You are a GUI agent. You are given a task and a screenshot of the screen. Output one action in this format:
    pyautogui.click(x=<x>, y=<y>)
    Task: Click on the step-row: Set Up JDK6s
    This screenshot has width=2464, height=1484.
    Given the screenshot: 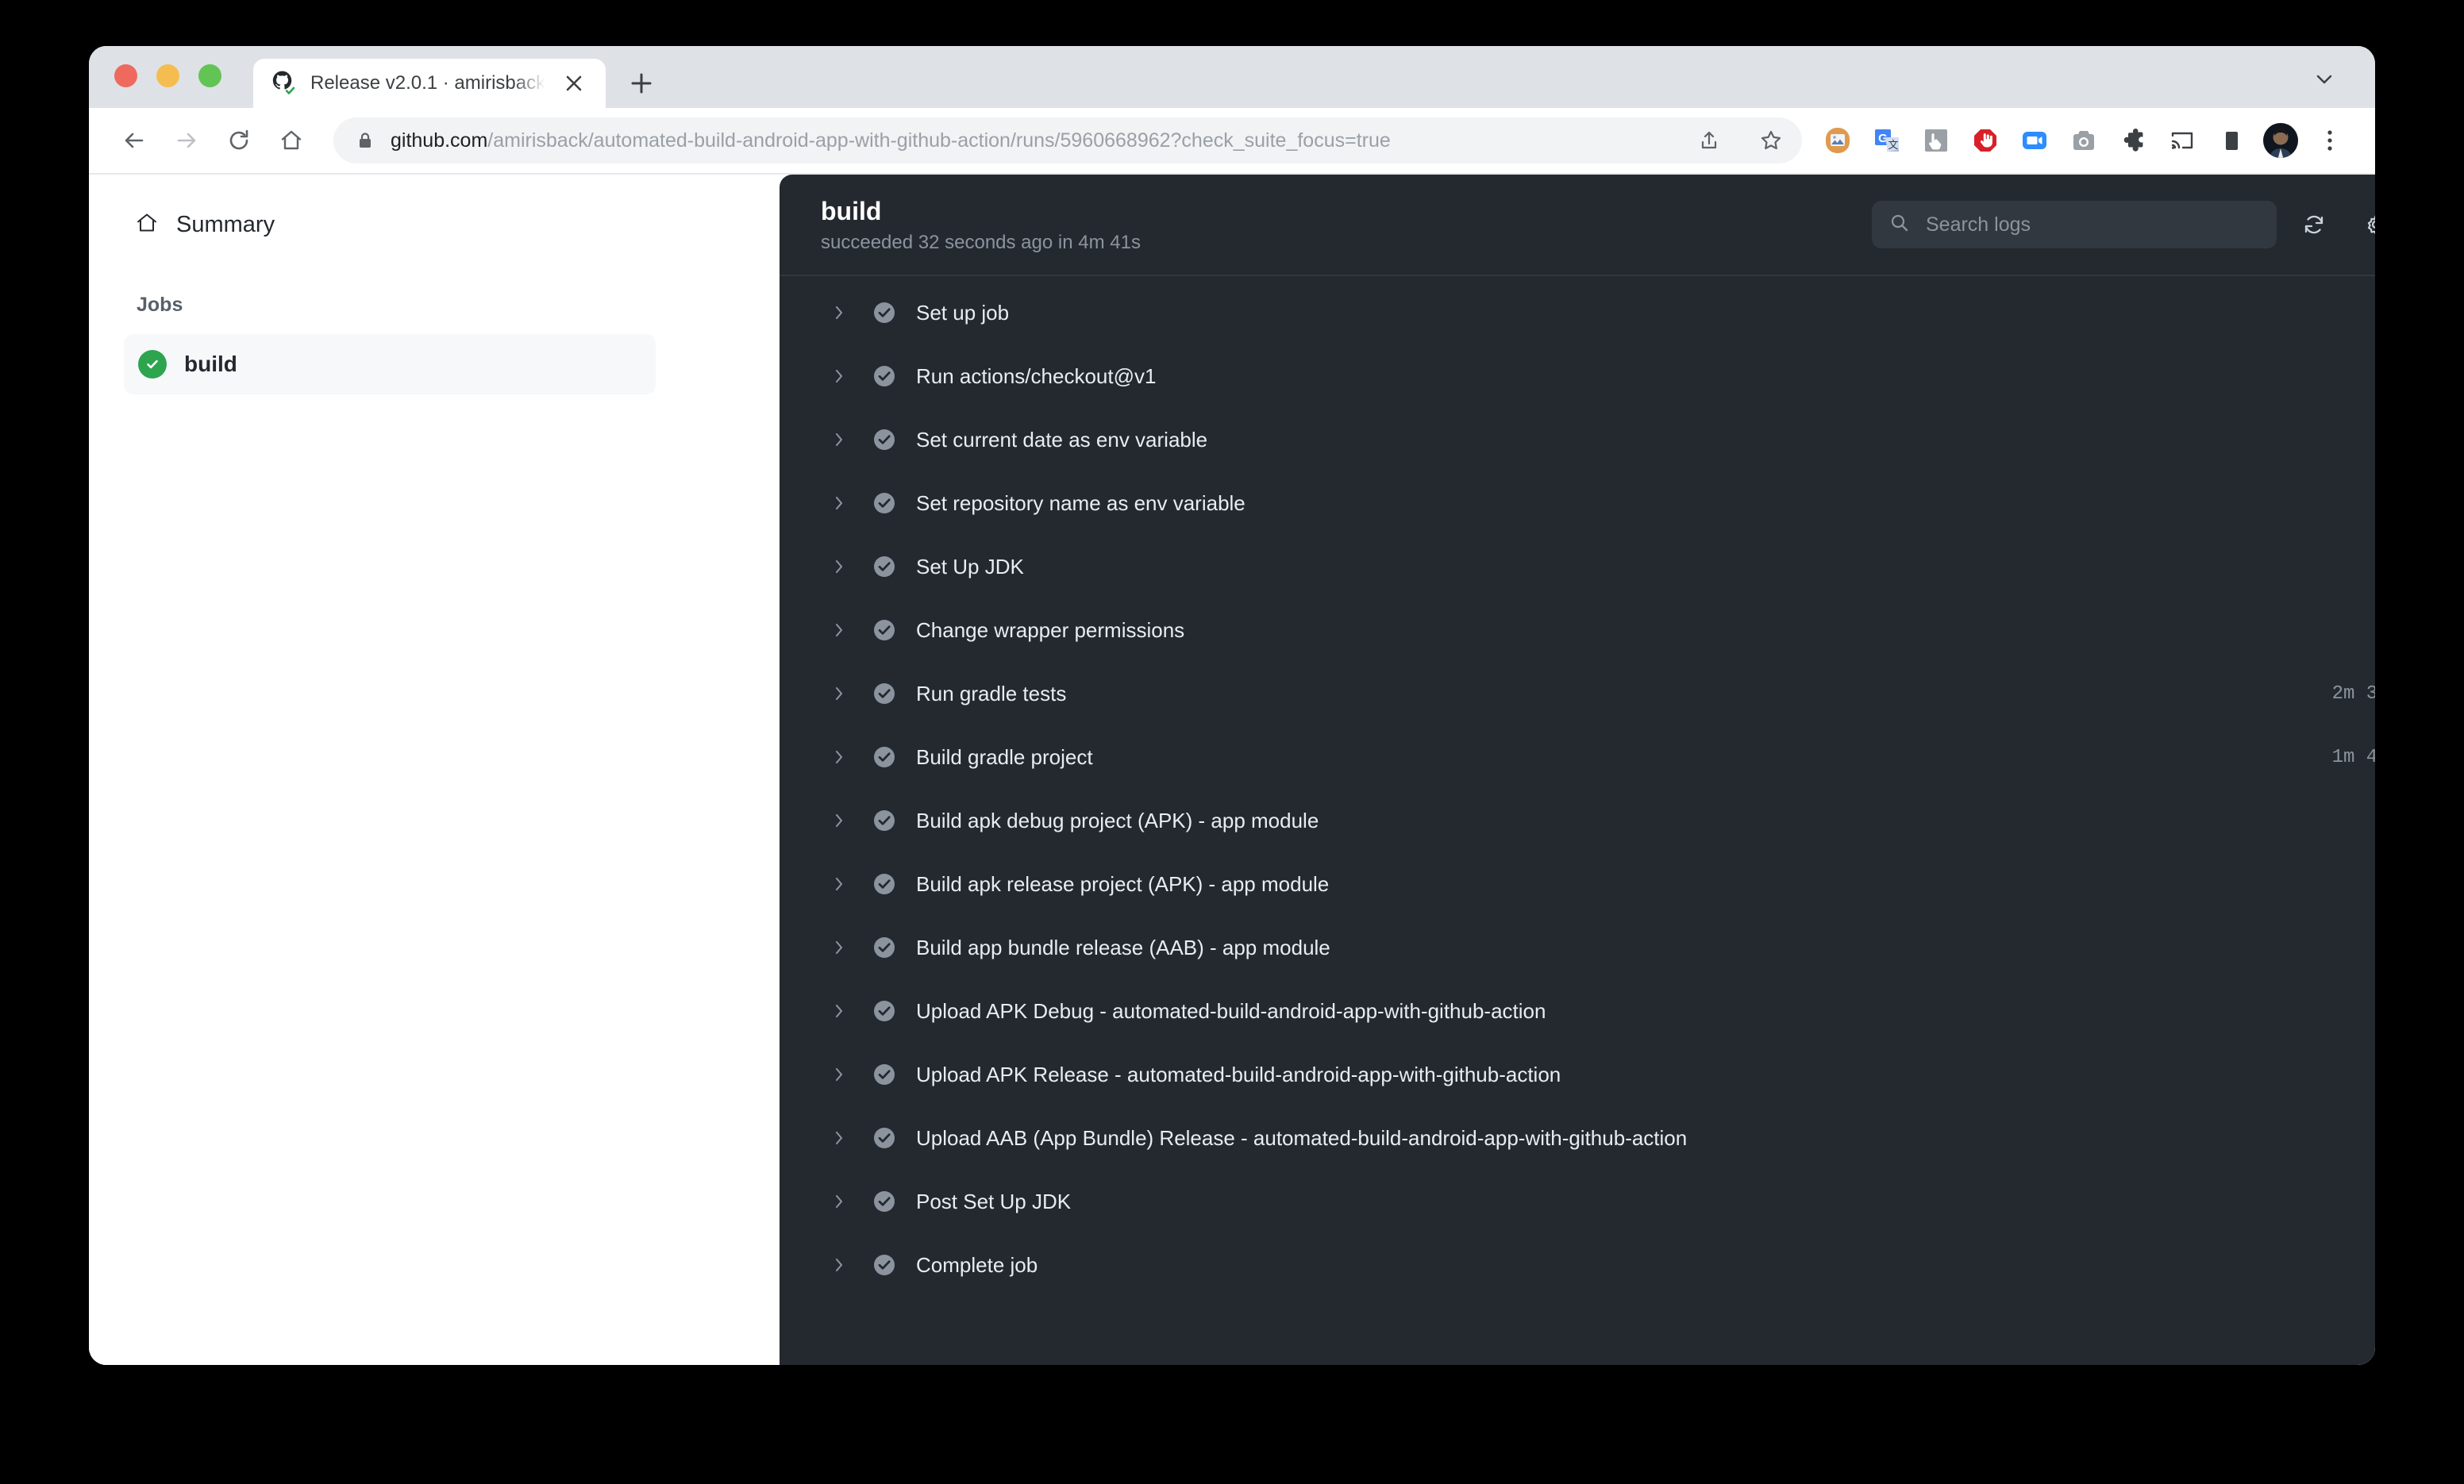 What is the action you would take?
    pyautogui.click(x=1577, y=566)
    